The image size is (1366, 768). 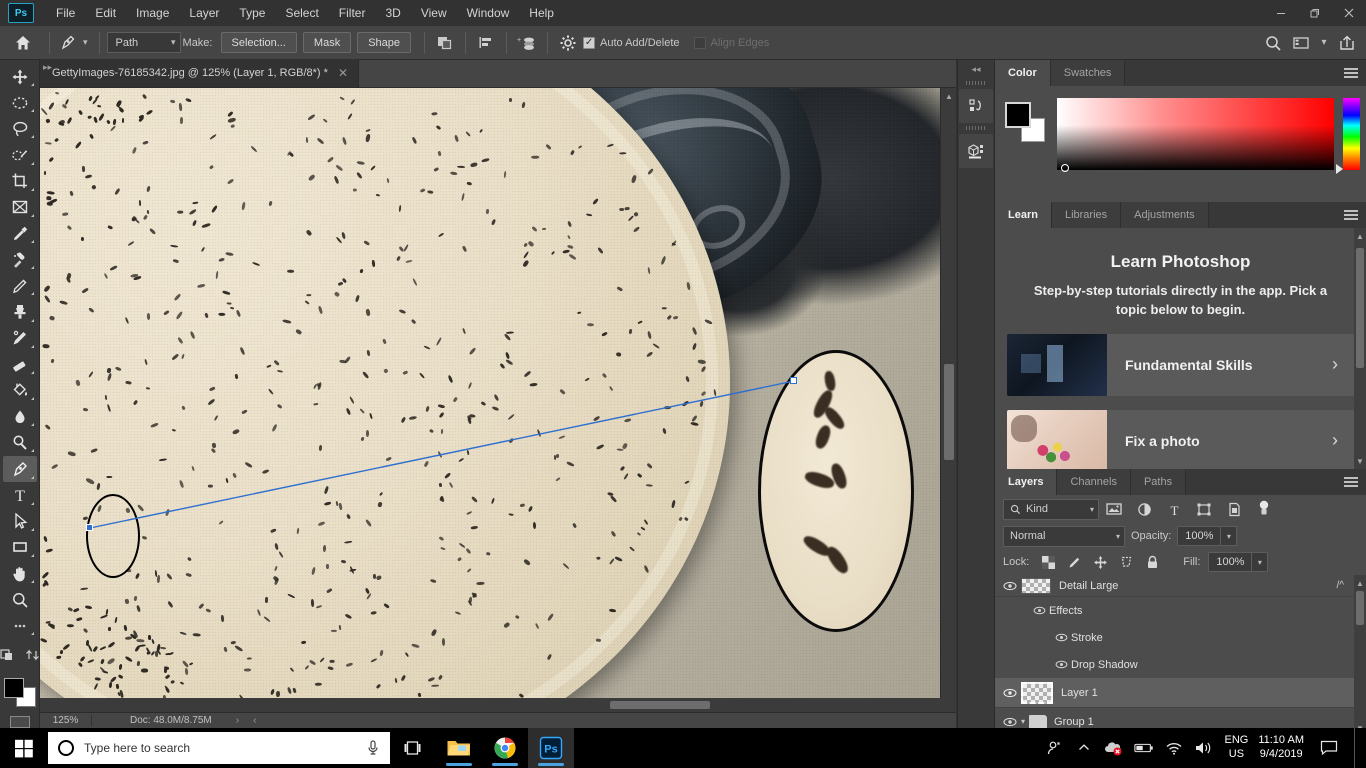 I want to click on stroke-effect-visibility-icon, so click(x=1061, y=637).